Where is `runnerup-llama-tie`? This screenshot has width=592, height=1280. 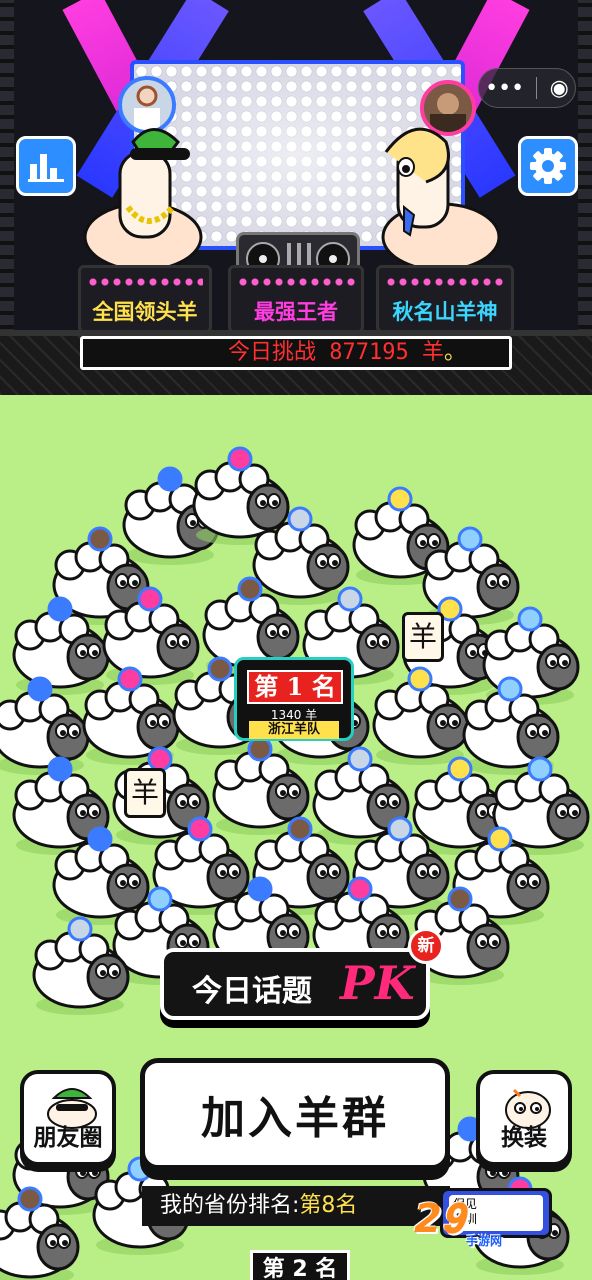 runnerup-llama-tie is located at coordinates (441, 199).